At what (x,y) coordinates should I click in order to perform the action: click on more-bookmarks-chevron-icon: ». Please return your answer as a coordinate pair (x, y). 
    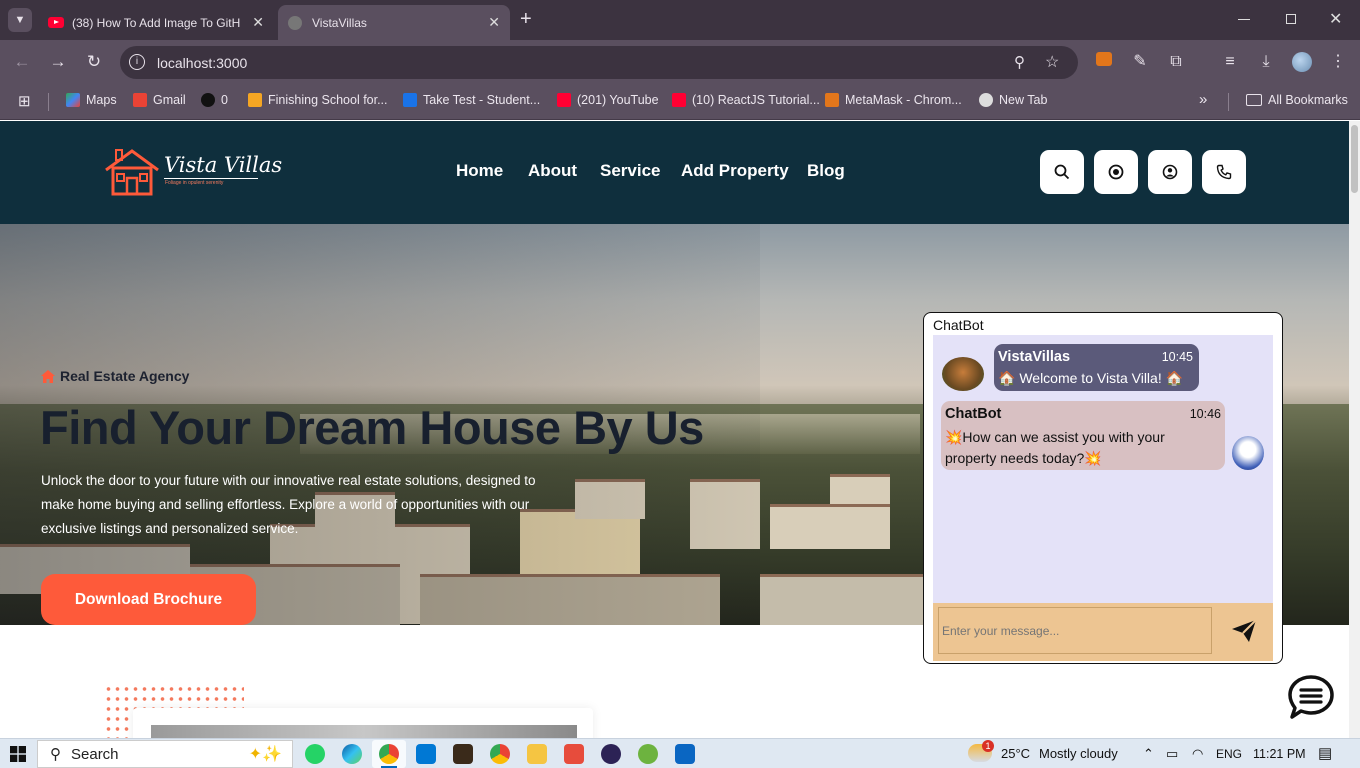
    Looking at the image, I should click on (1203, 99).